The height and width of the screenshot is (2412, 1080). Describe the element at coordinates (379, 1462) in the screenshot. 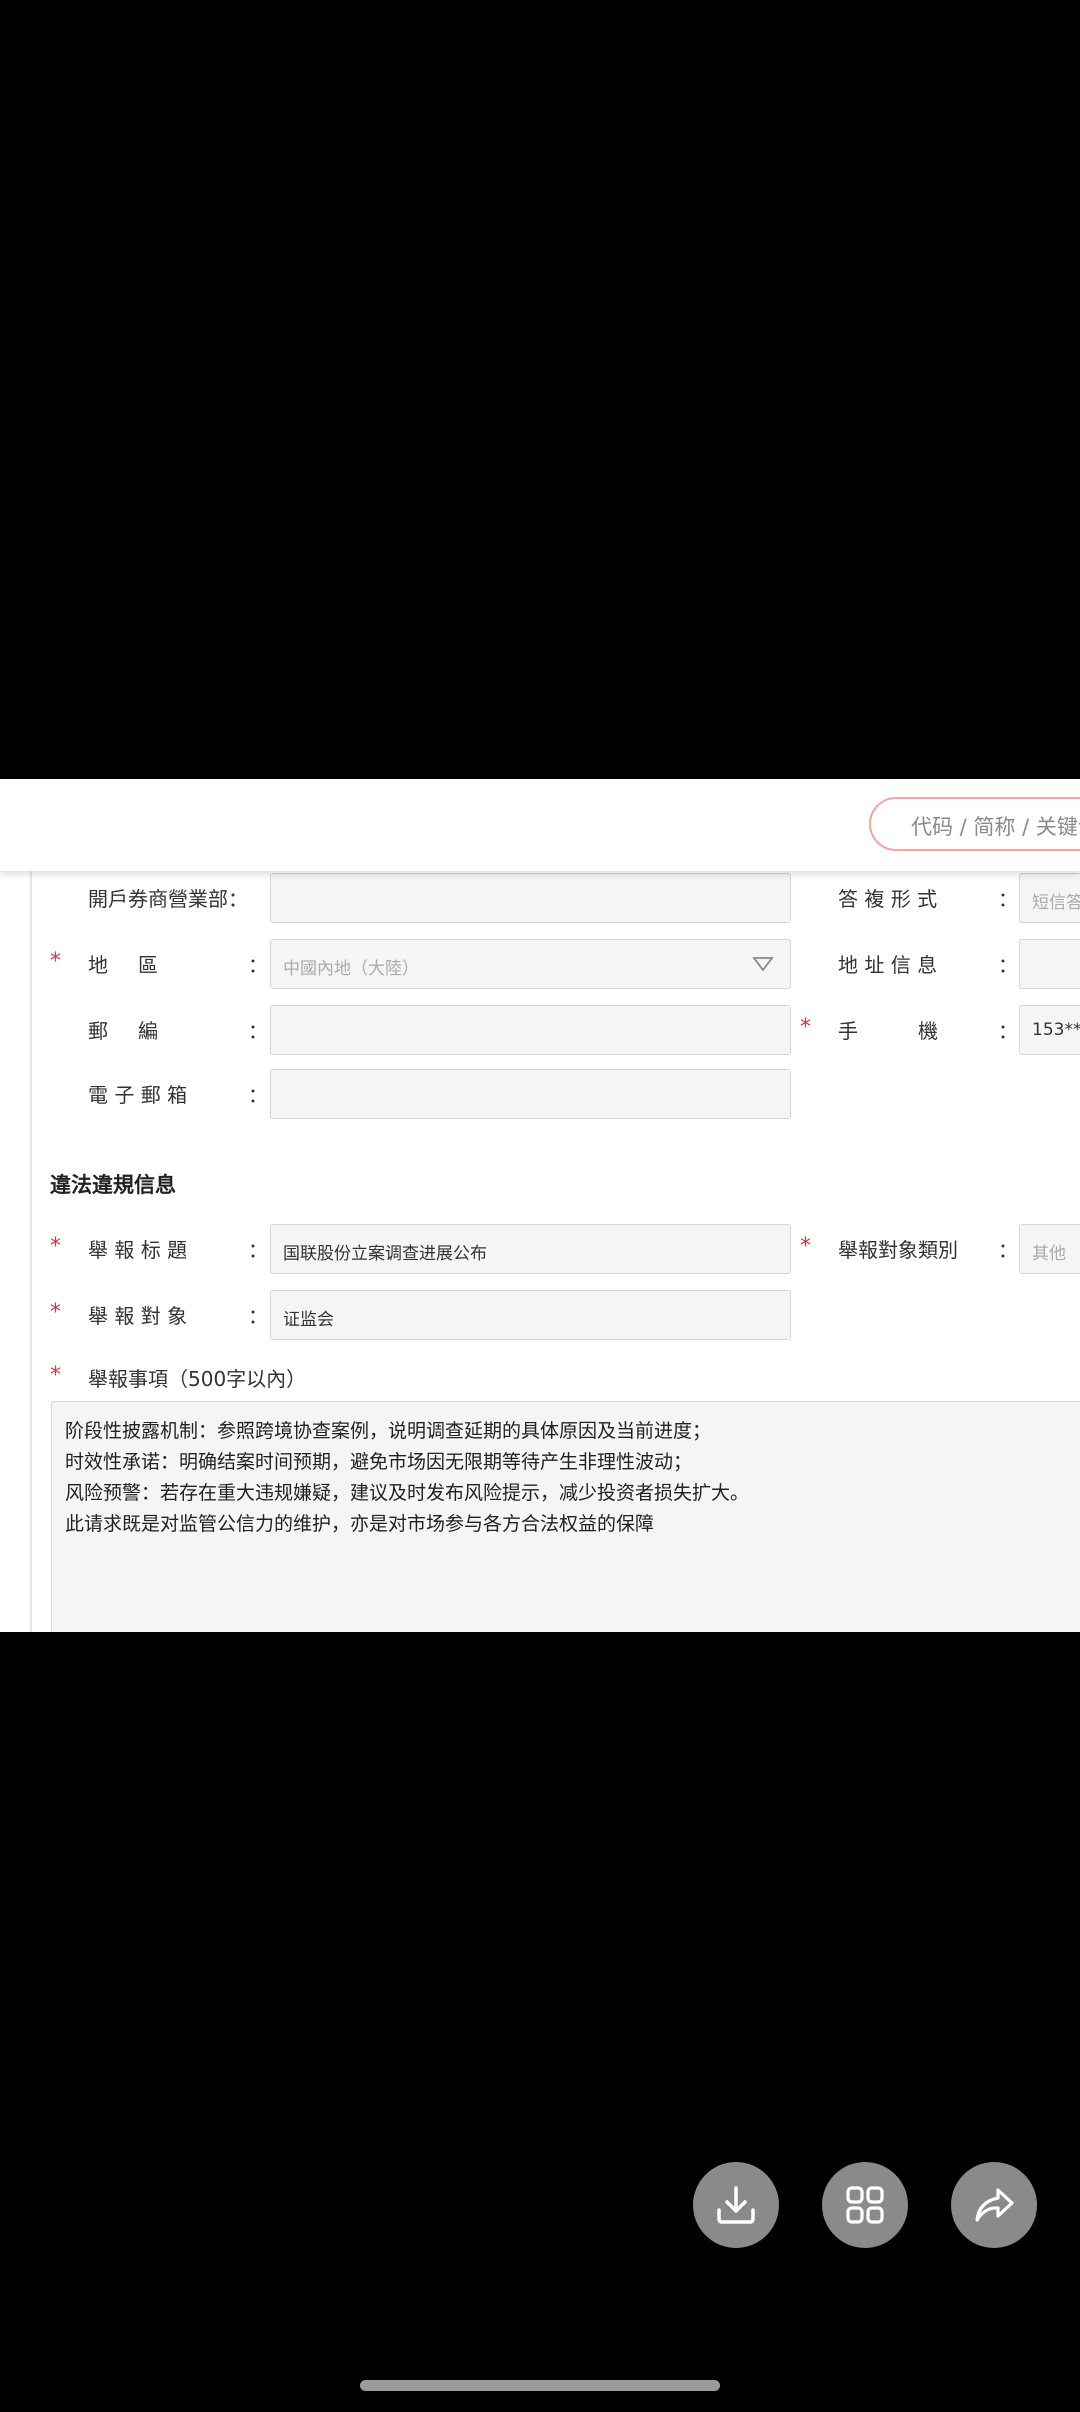

I see `matters-line: 时效性承诺：明确结案时间预期，避免市场因无限期等待产生非理性波动；` at that location.